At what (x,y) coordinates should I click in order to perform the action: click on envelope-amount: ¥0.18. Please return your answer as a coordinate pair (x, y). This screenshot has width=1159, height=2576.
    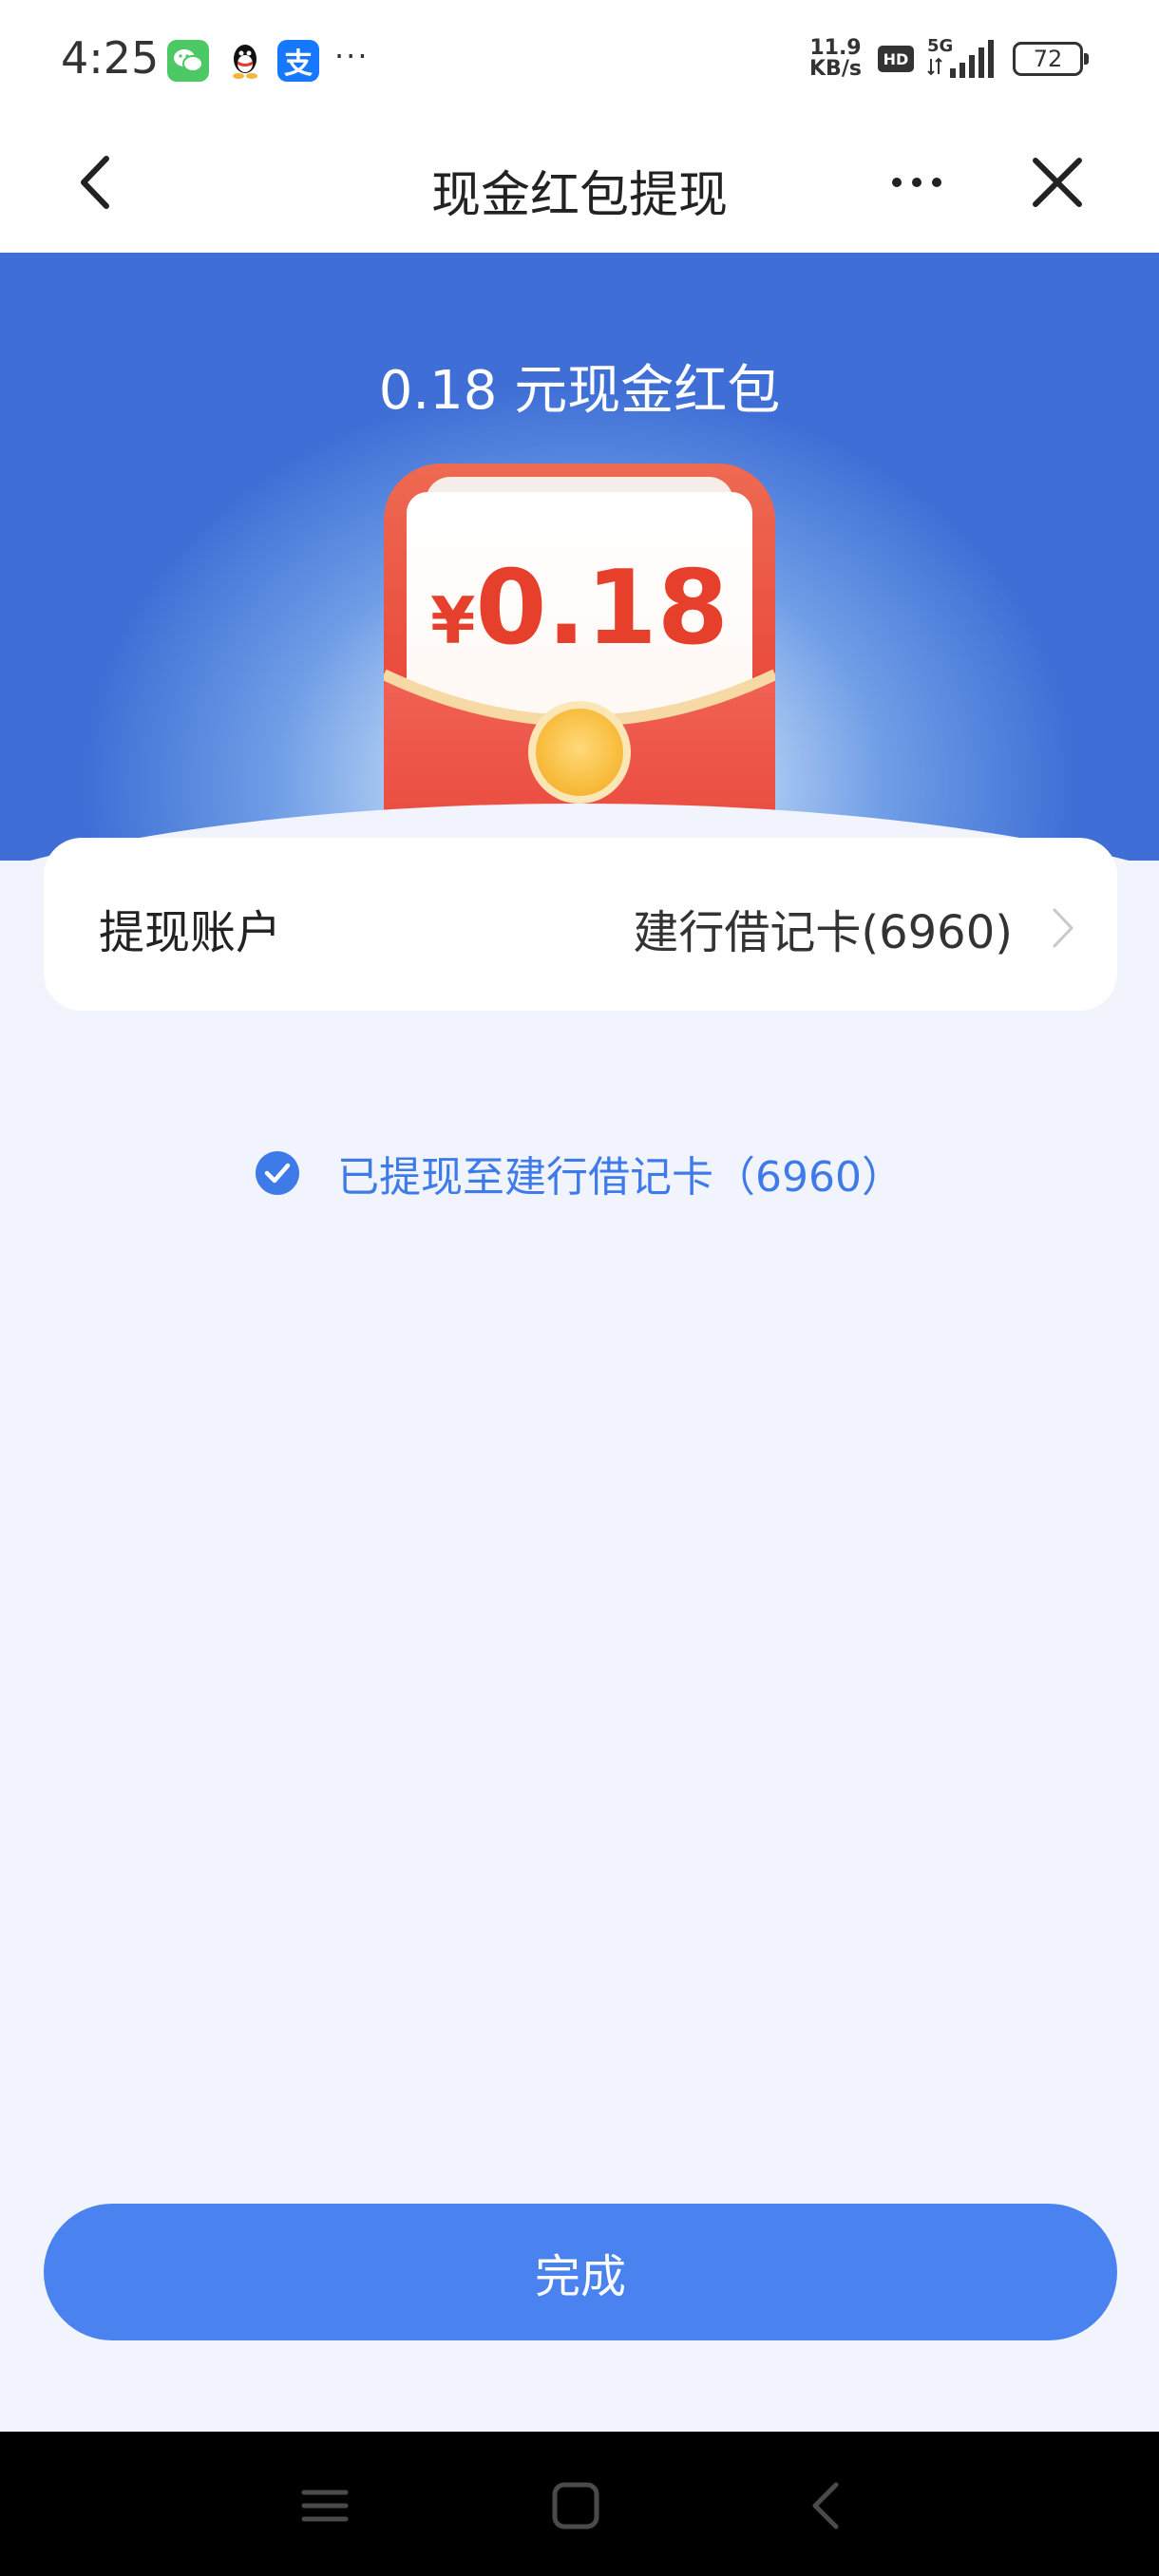
    Looking at the image, I should click on (579, 608).